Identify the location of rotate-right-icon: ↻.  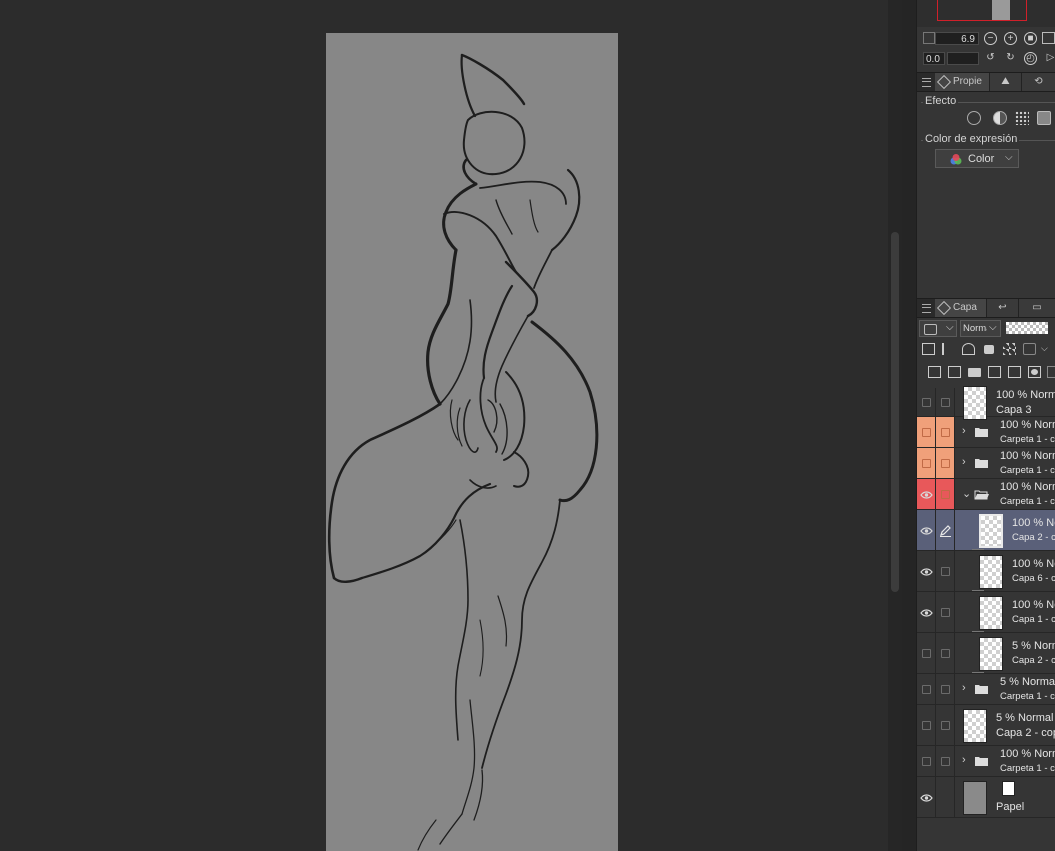
(1010, 58).